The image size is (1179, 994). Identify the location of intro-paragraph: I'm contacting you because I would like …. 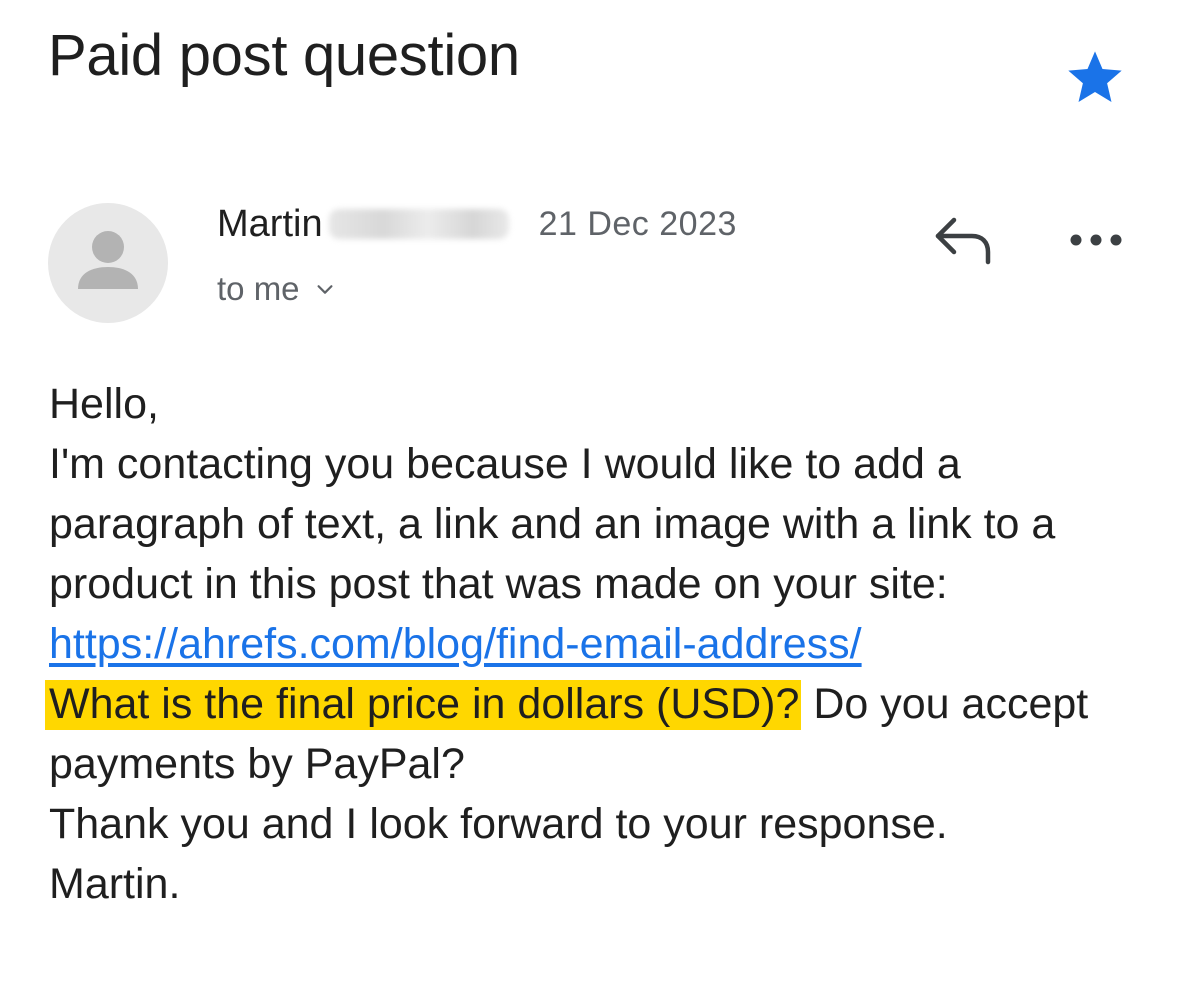
(552, 524).